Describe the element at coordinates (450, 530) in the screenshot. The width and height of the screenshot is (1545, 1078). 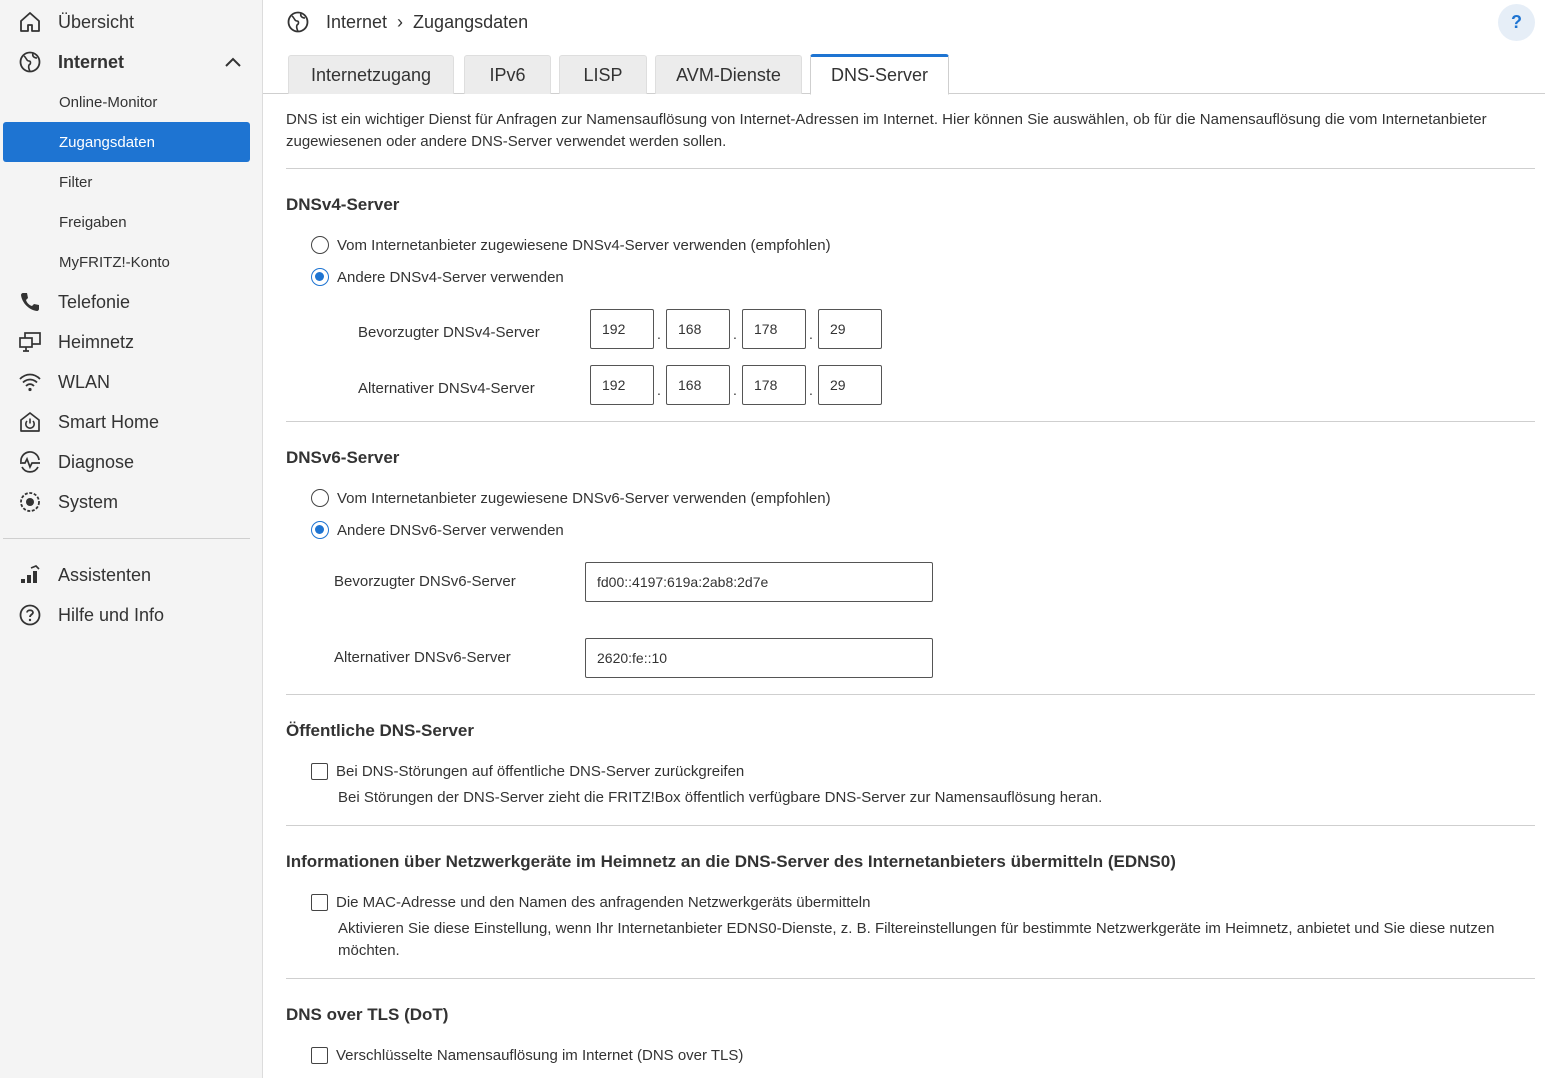
I see `dnsv6-other-label: Andere DNSv6-Server verwenden` at that location.